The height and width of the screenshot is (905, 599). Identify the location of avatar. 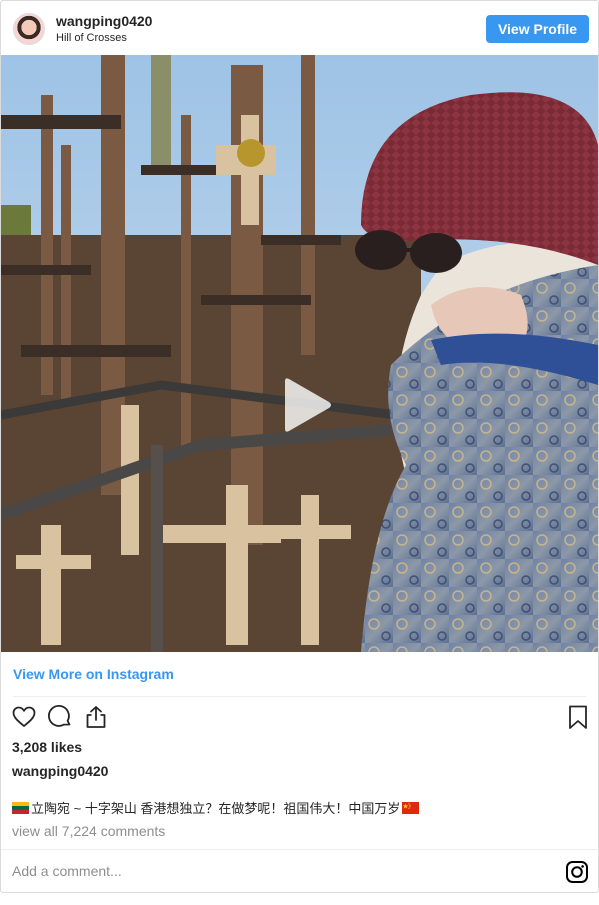
(29, 29).